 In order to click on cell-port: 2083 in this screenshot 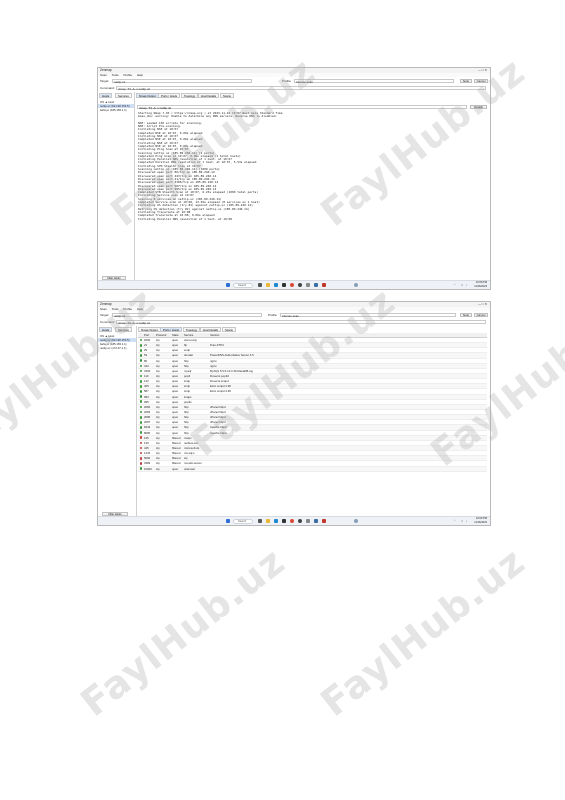, I will do `click(147, 411)`.